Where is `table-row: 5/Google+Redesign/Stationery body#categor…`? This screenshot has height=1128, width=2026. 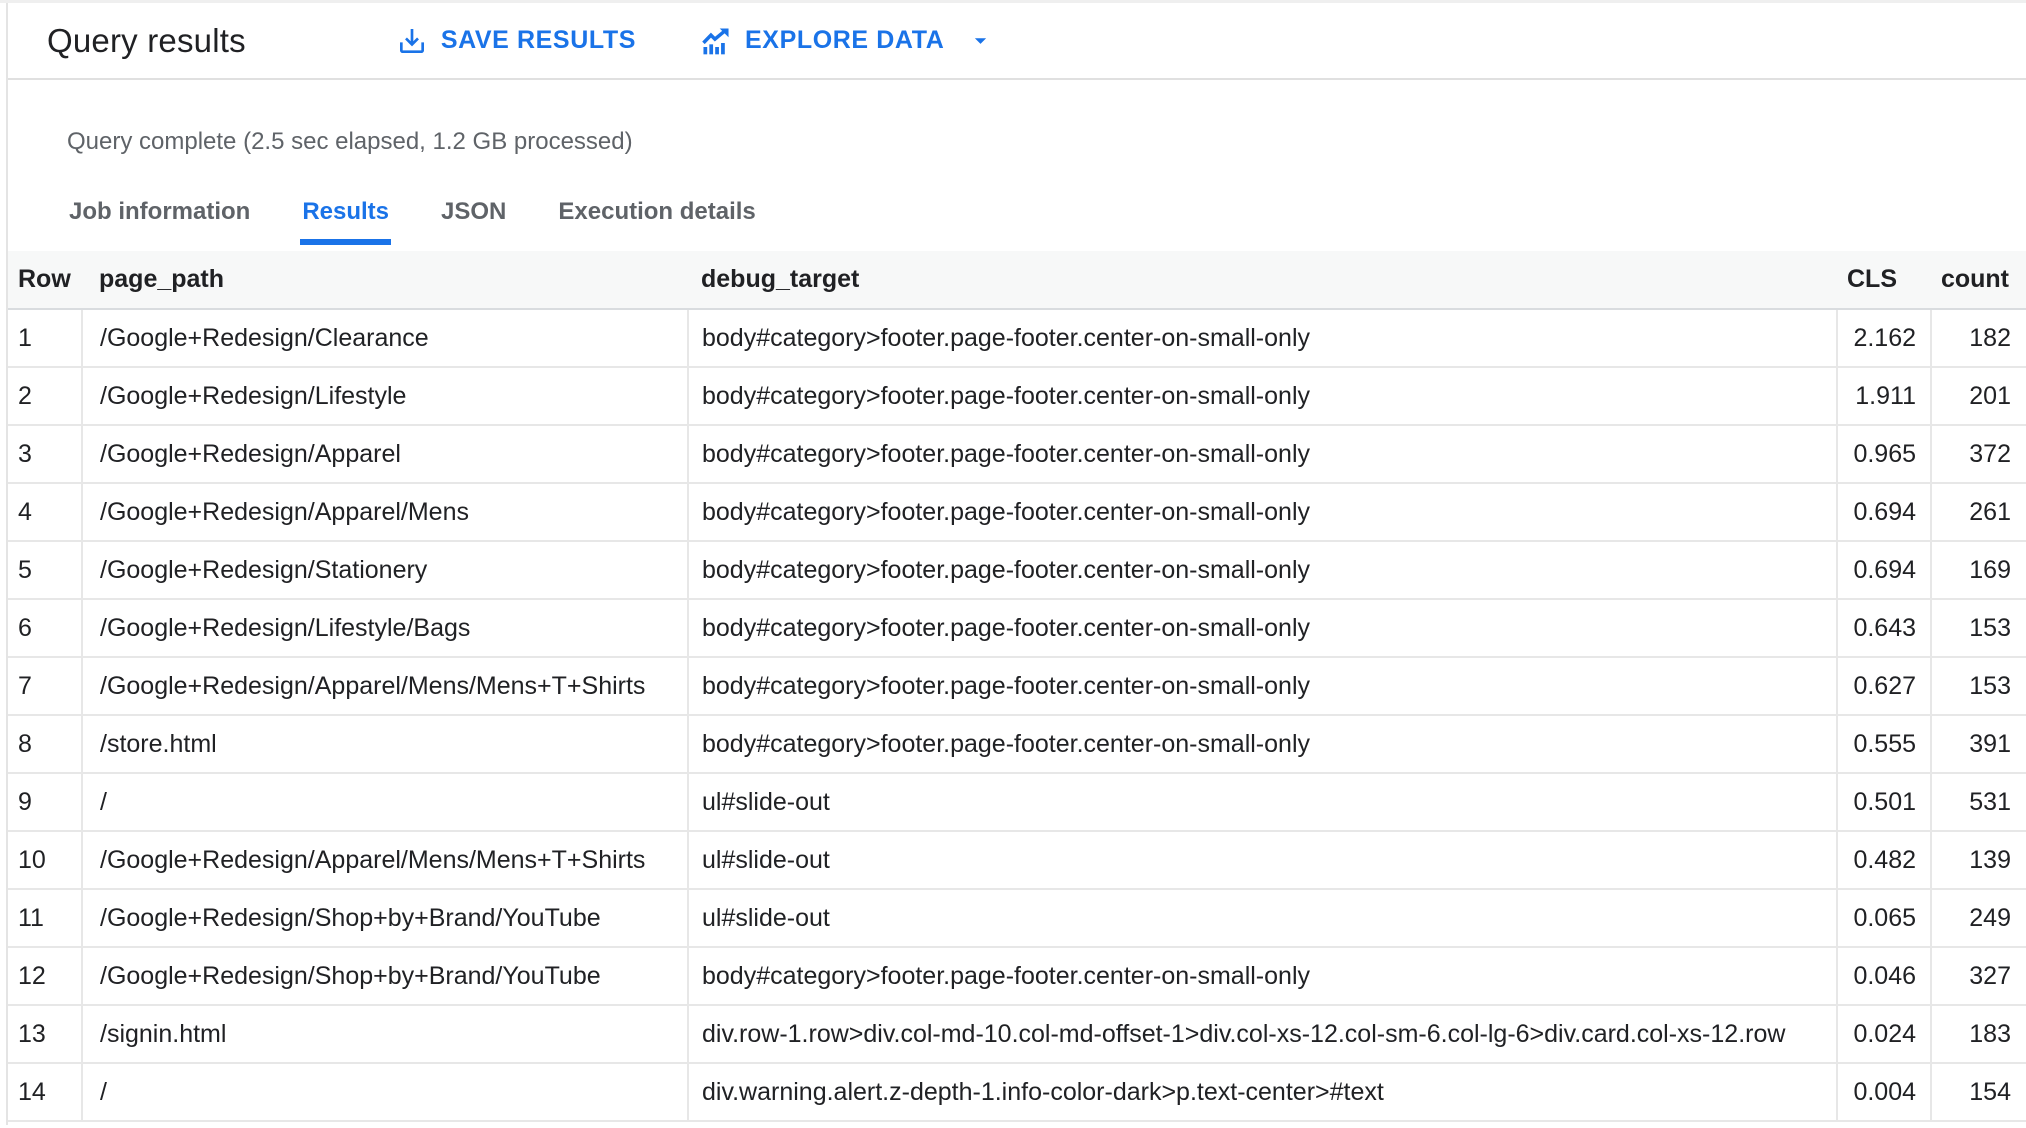
table-row: 5/Google+Redesign/Stationery body#categor… is located at coordinates (1017, 570).